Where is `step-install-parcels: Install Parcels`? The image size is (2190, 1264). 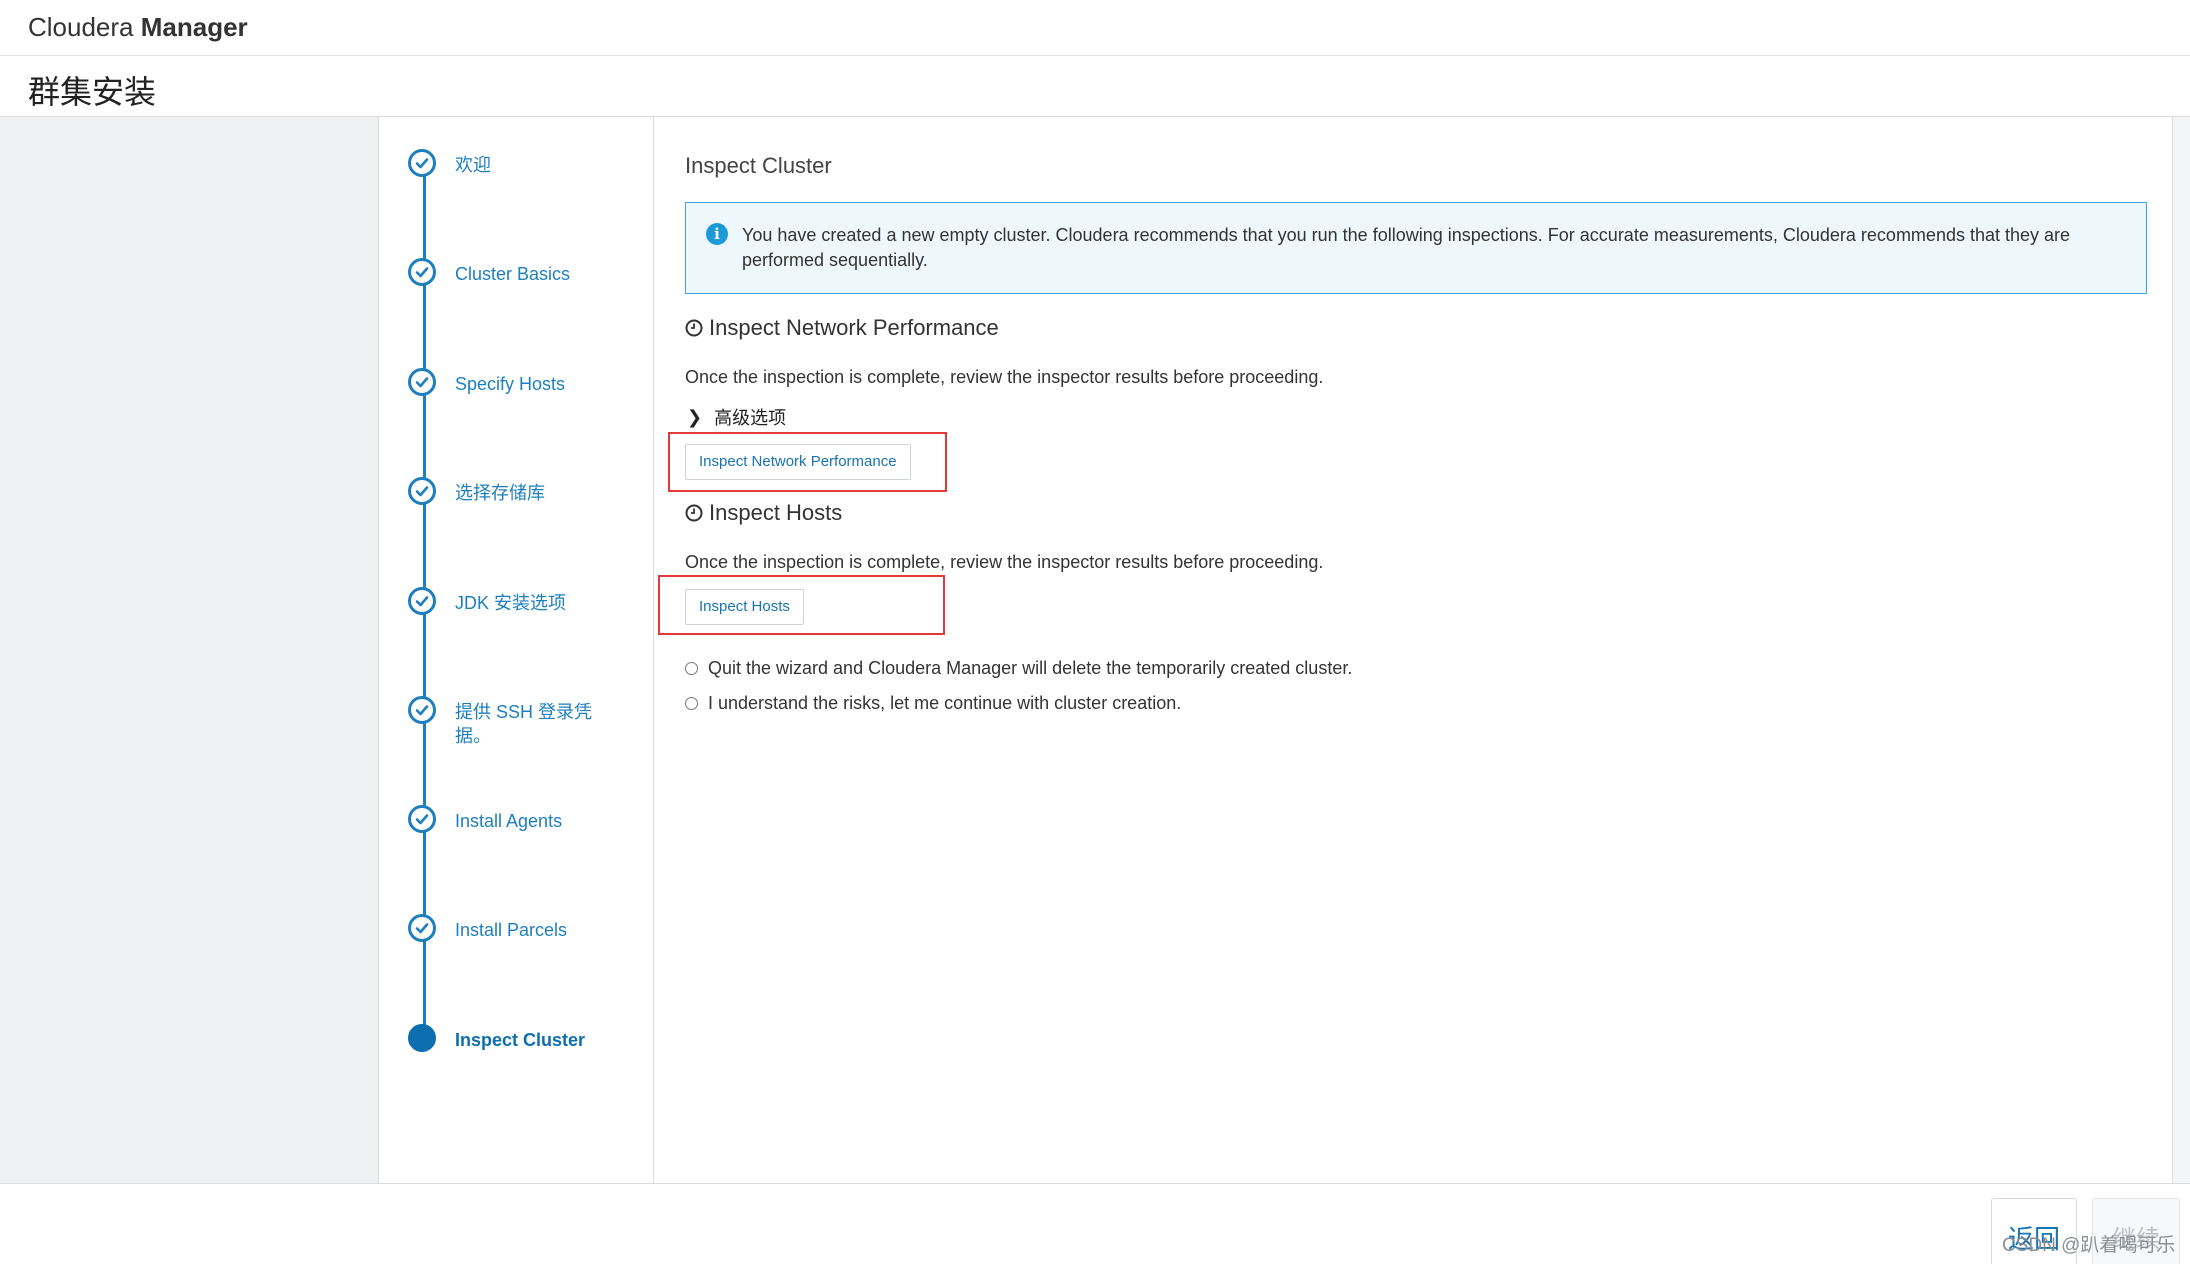 step-install-parcels: Install Parcels is located at coordinates (528, 934).